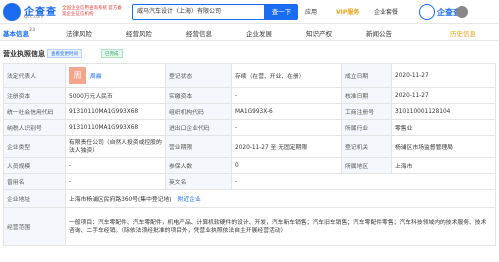  What do you see at coordinates (198, 165) in the screenshot?
I see `label-insured: 参保人数` at bounding box center [198, 165].